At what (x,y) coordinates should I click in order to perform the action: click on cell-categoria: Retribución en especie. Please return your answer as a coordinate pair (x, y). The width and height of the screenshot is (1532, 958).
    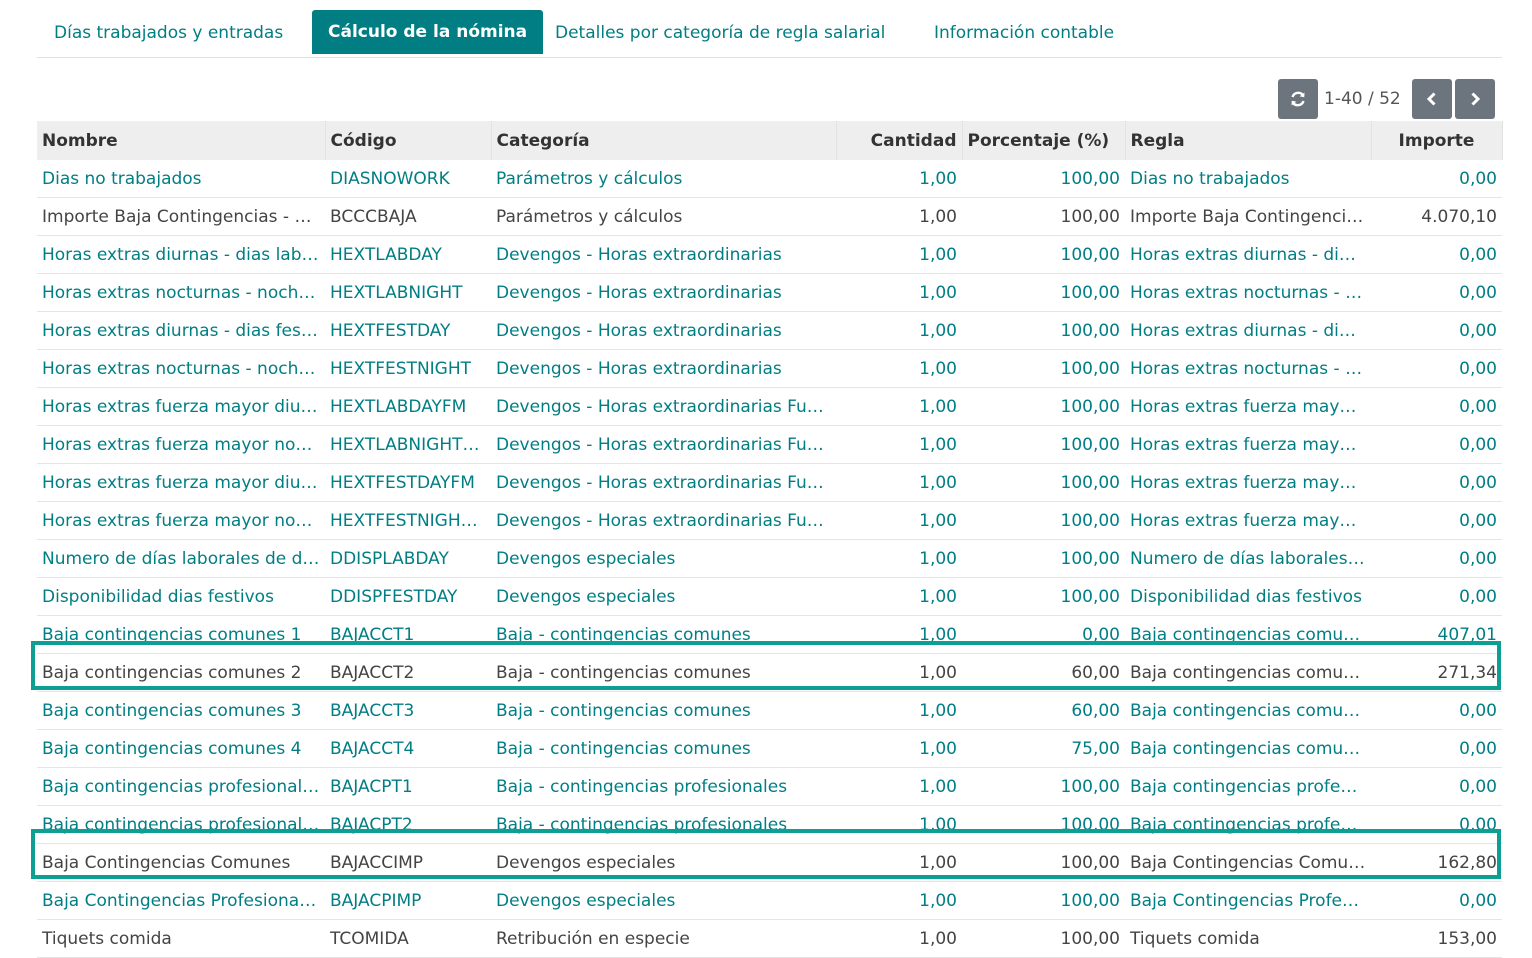
    Looking at the image, I should click on (663, 938).